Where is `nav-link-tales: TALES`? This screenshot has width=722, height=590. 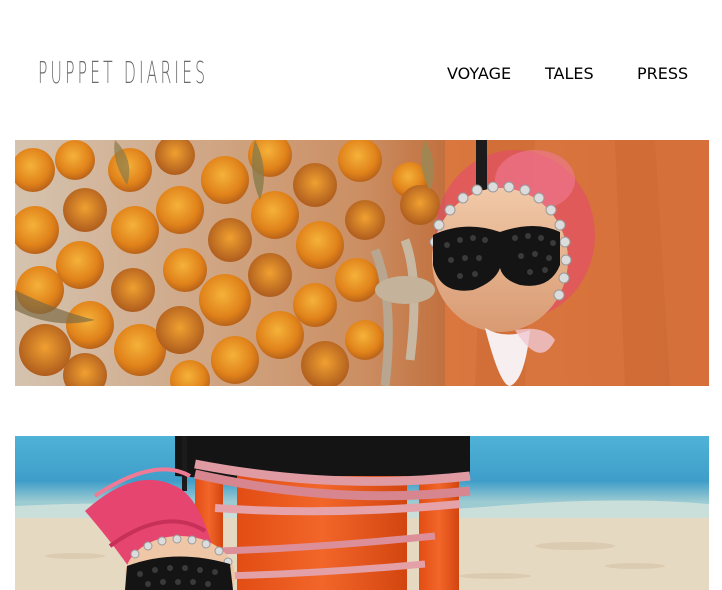 nav-link-tales: TALES is located at coordinates (569, 76).